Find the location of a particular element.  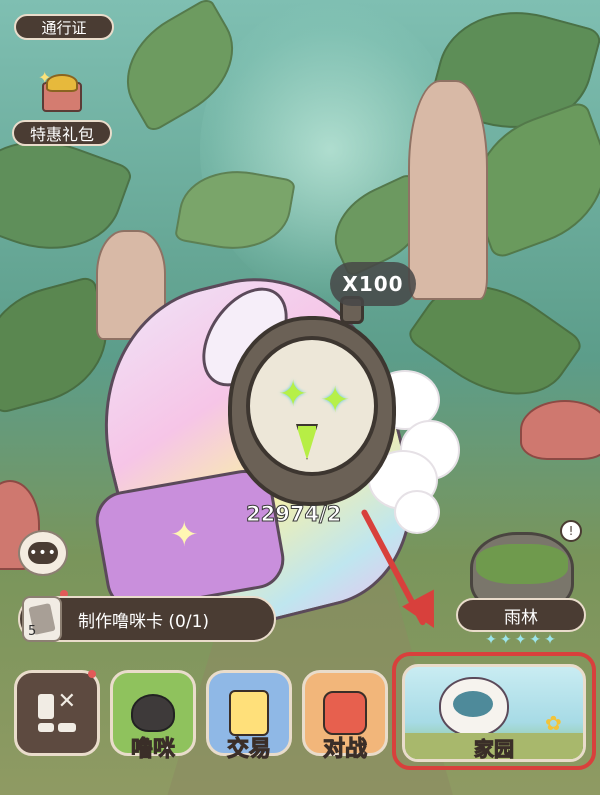

task-label: 制作噜咪卡 (0/1) is located at coordinates (144, 621).